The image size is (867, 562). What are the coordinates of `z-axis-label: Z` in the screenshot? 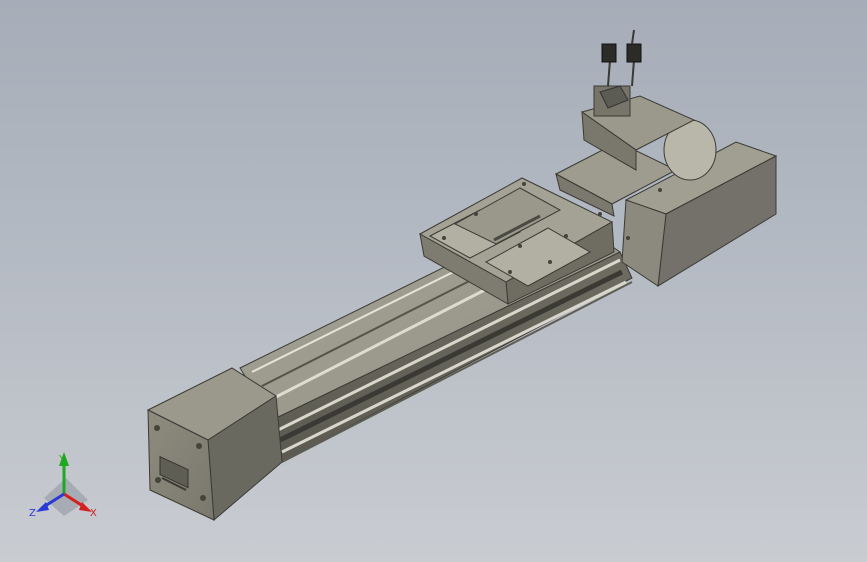 It's located at (32, 513).